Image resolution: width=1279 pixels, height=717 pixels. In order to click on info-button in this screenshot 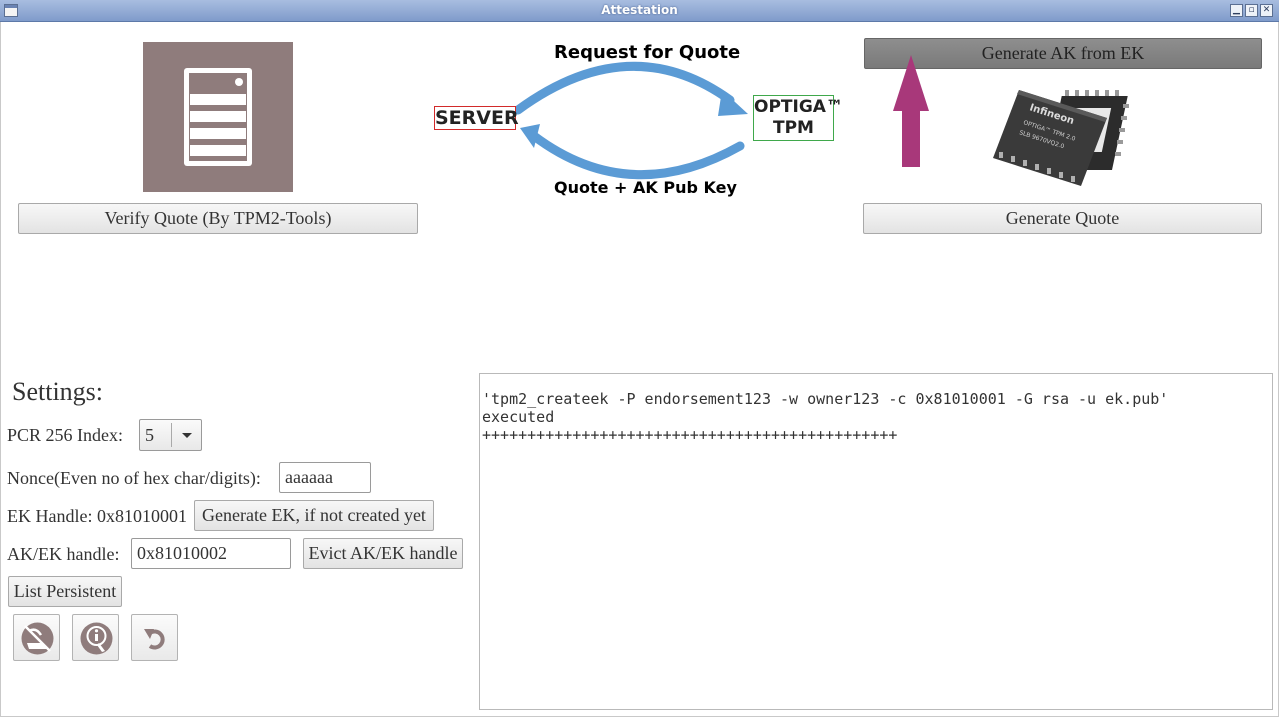, I will do `click(95, 637)`.